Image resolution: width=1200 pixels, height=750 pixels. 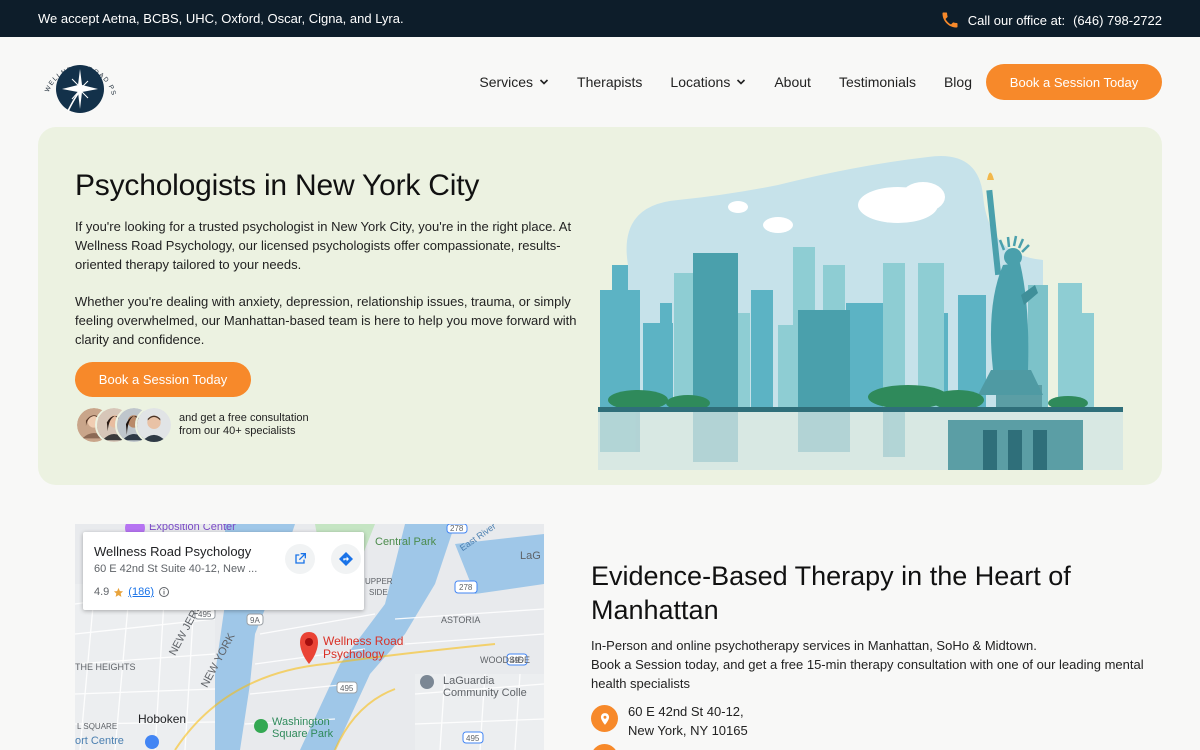 I want to click on logo-mark: WELLNESS ROAD PSYCHOLOGY, so click(x=75, y=76).